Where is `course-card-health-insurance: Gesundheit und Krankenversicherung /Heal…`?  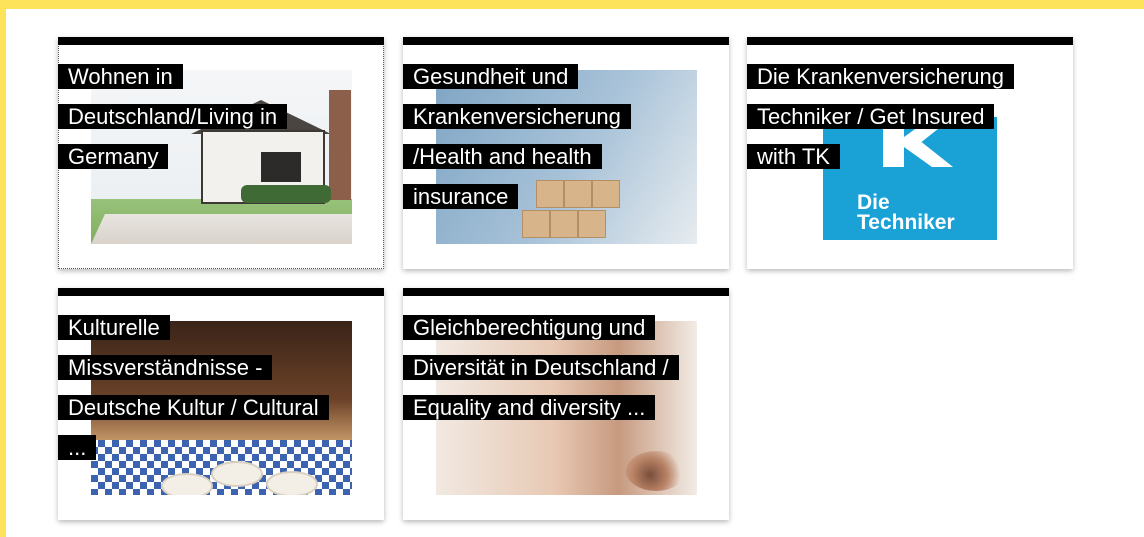 course-card-health-insurance: Gesundheit und Krankenversicherung /Heal… is located at coordinates (566, 153).